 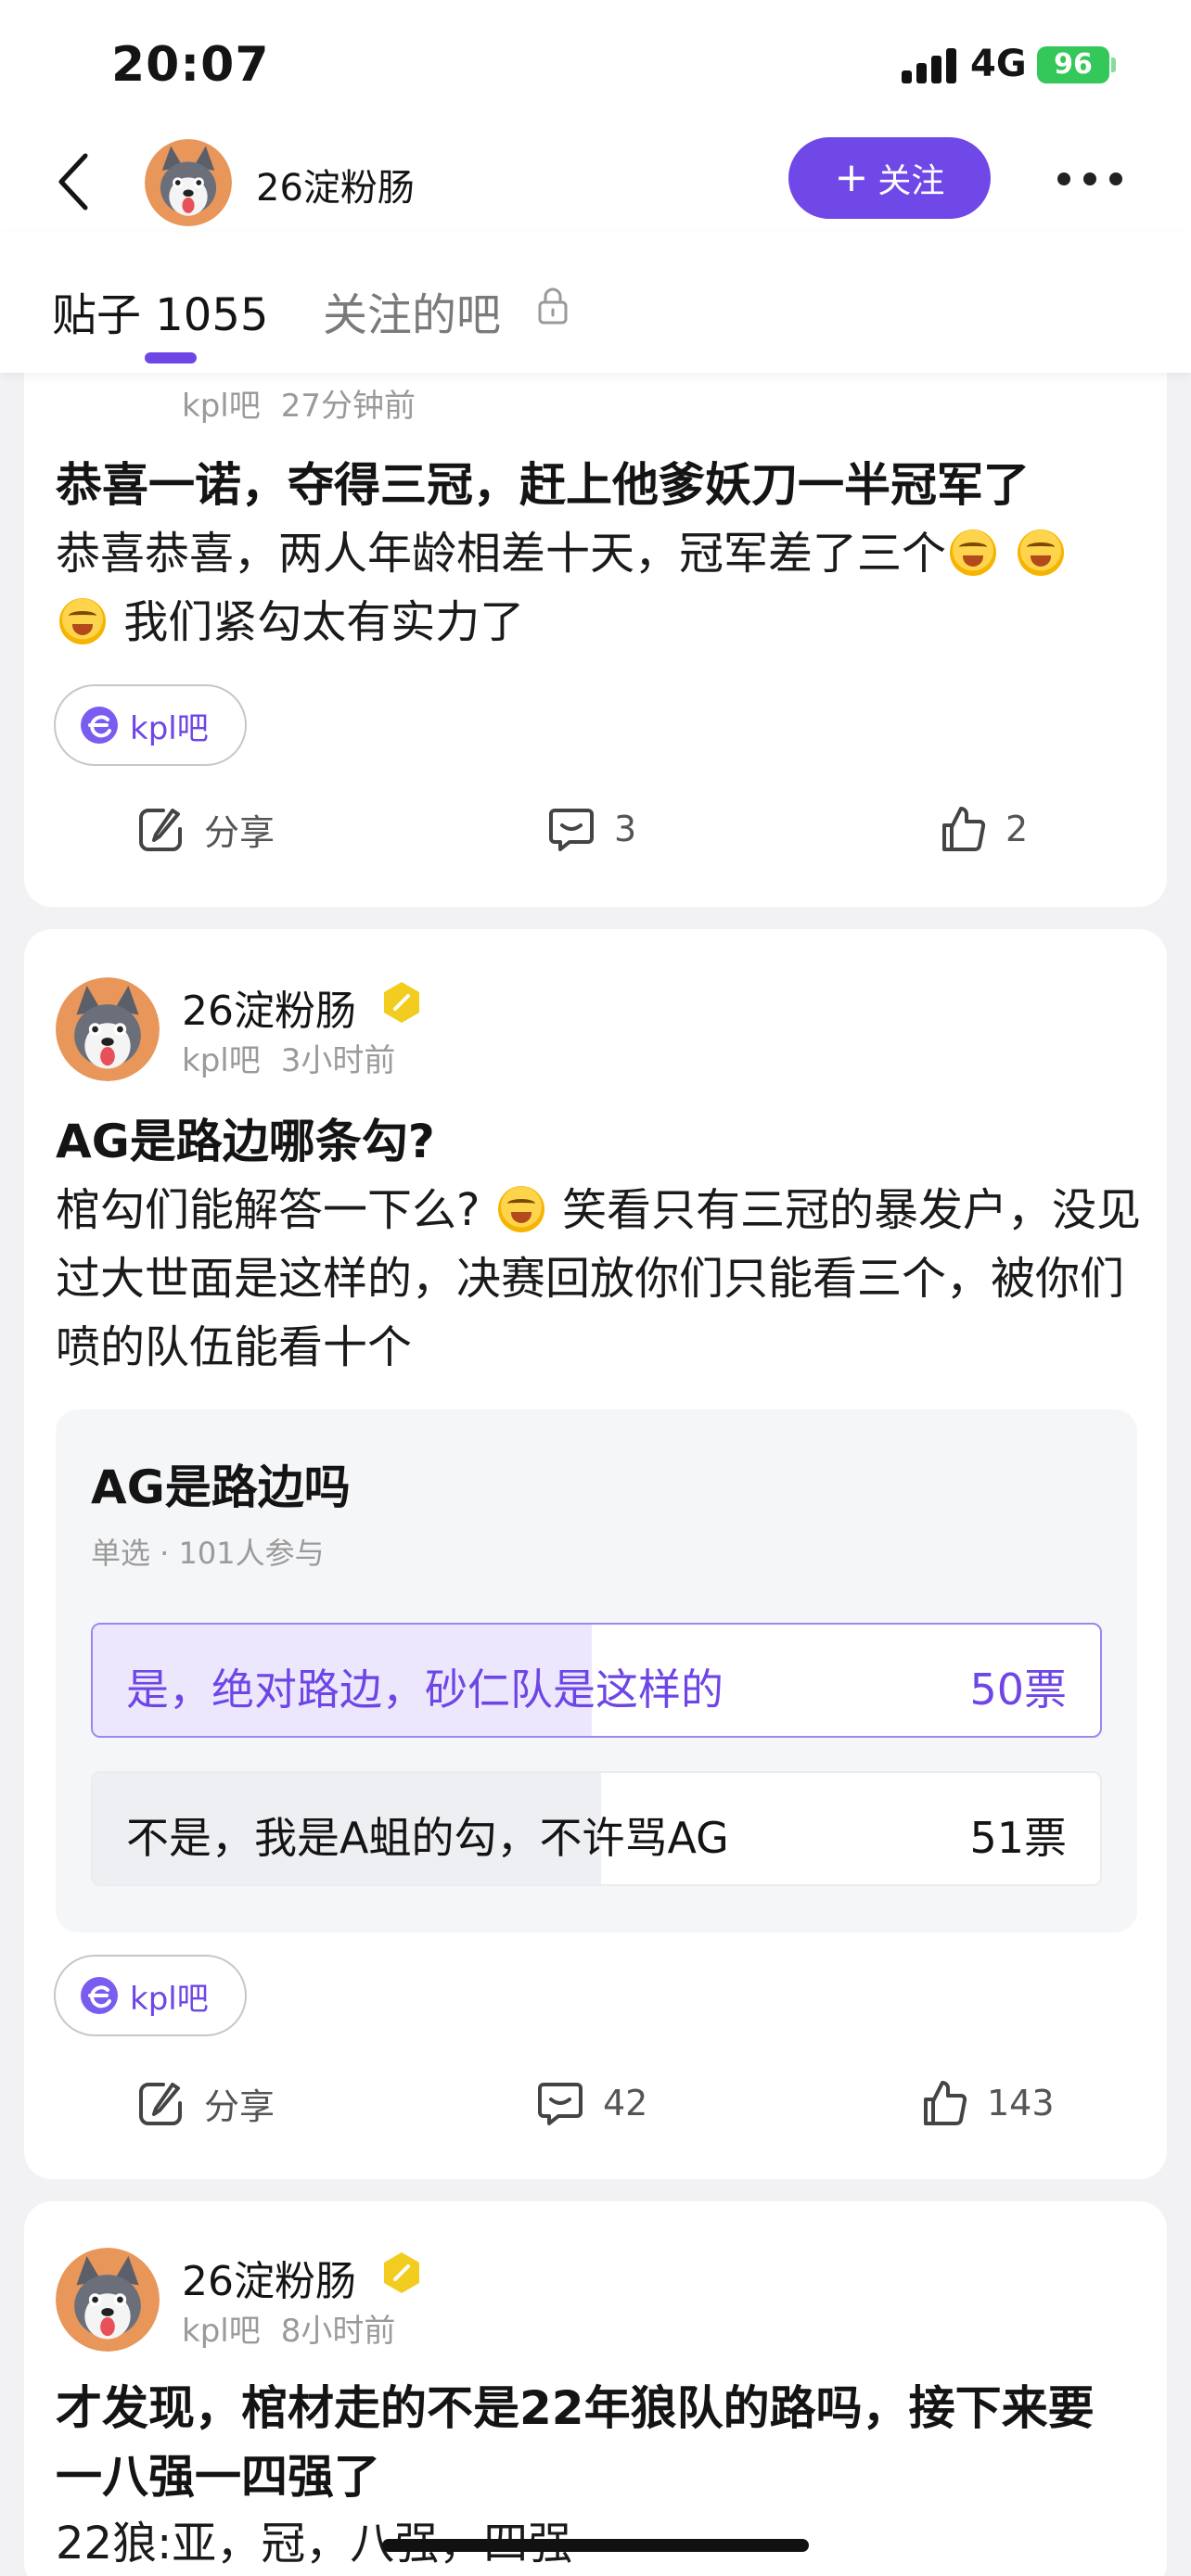 What do you see at coordinates (412, 311) in the screenshot?
I see `tab-followed-bars: 关注的吧` at bounding box center [412, 311].